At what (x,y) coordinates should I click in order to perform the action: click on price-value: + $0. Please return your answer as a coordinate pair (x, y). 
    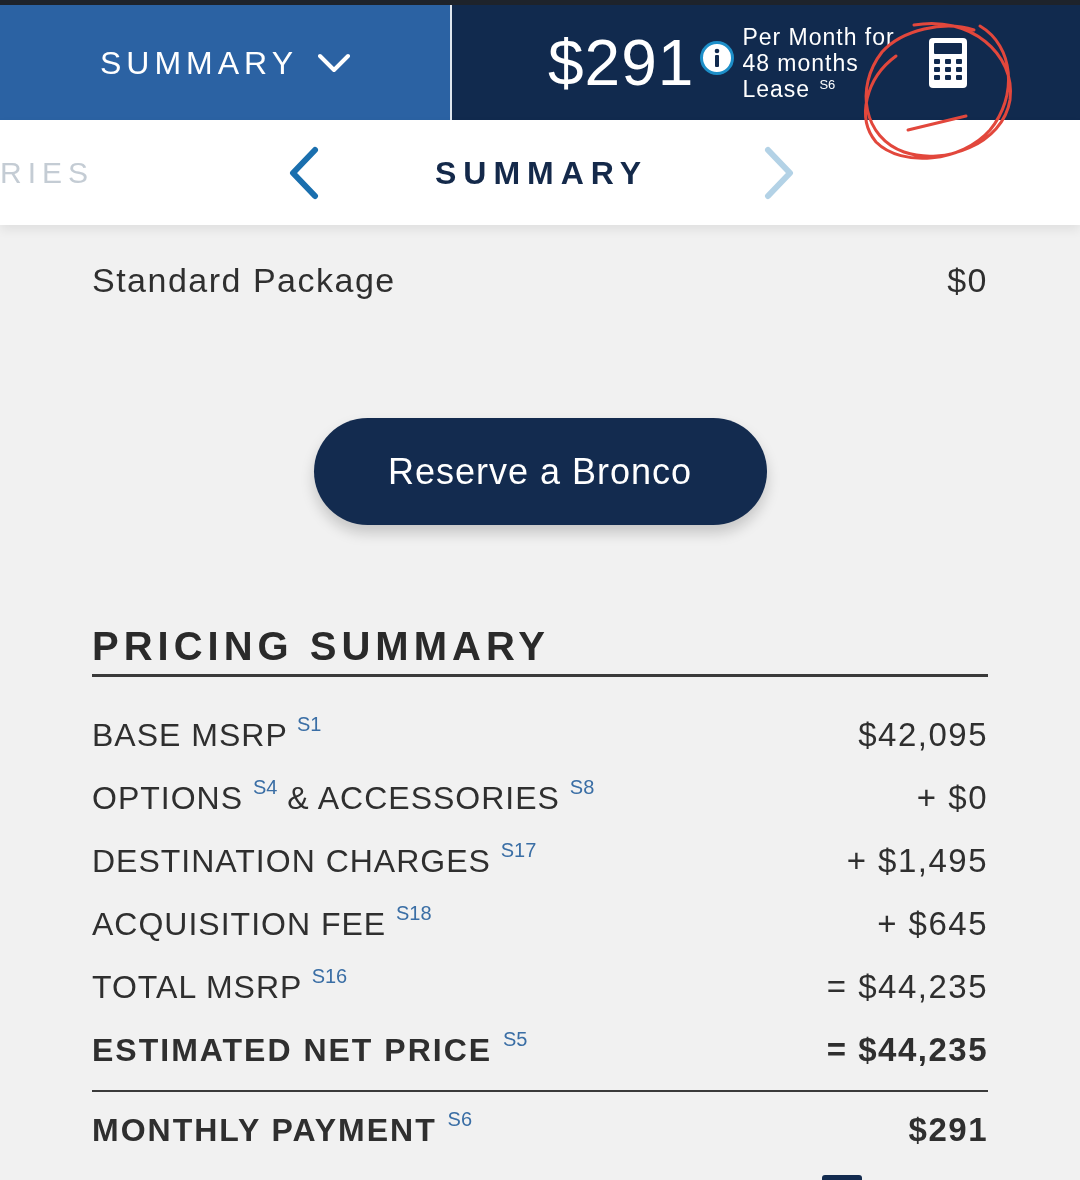
    Looking at the image, I should click on (952, 797).